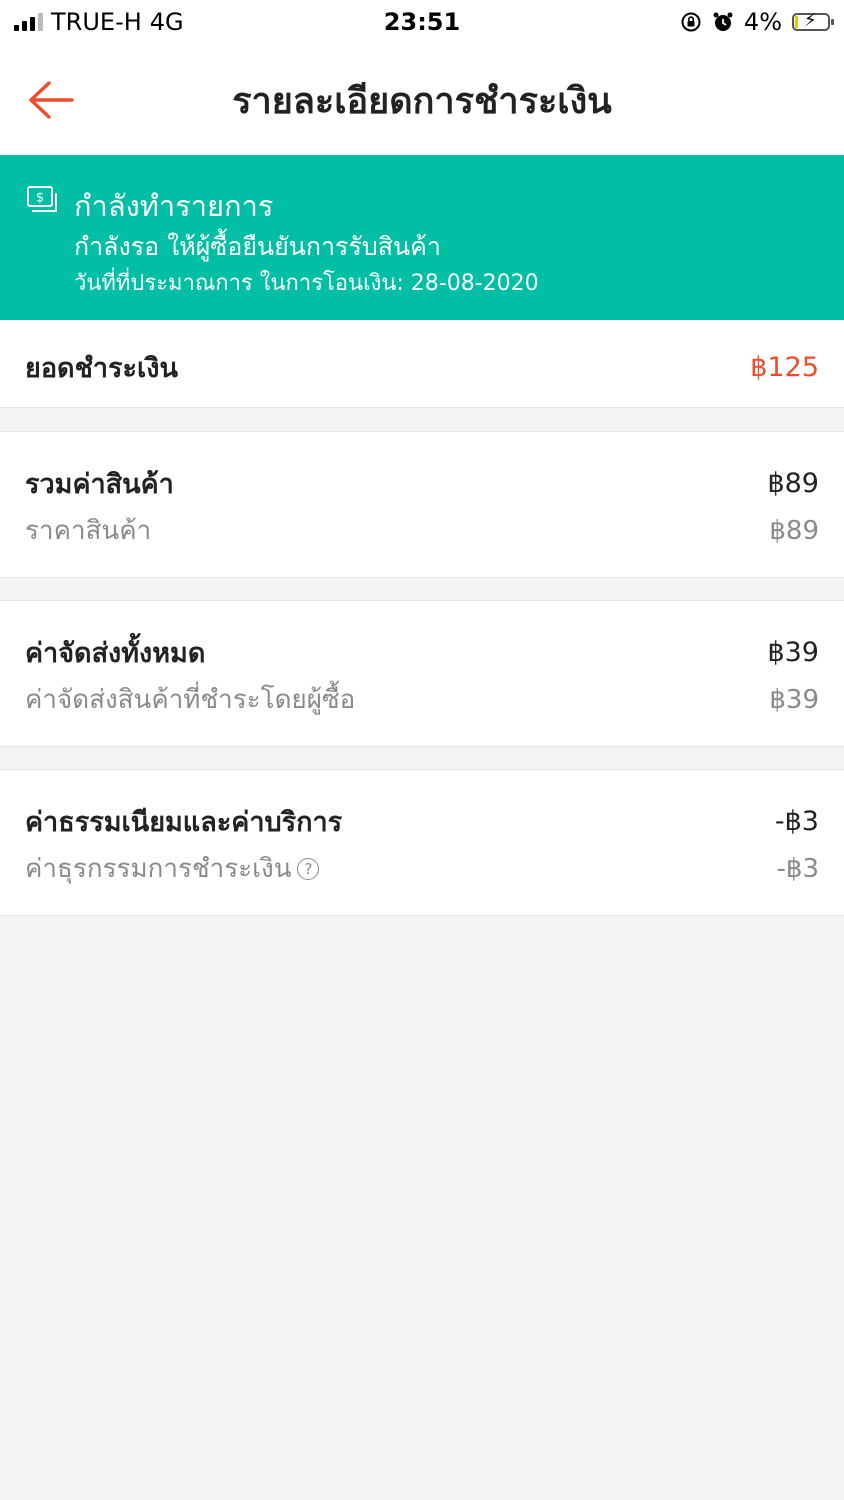  I want to click on buyer-shipping-row: ค่าจัดส่งสินค้าที่ชำระโดยผู้ซื้อ ฿39, so click(422, 699).